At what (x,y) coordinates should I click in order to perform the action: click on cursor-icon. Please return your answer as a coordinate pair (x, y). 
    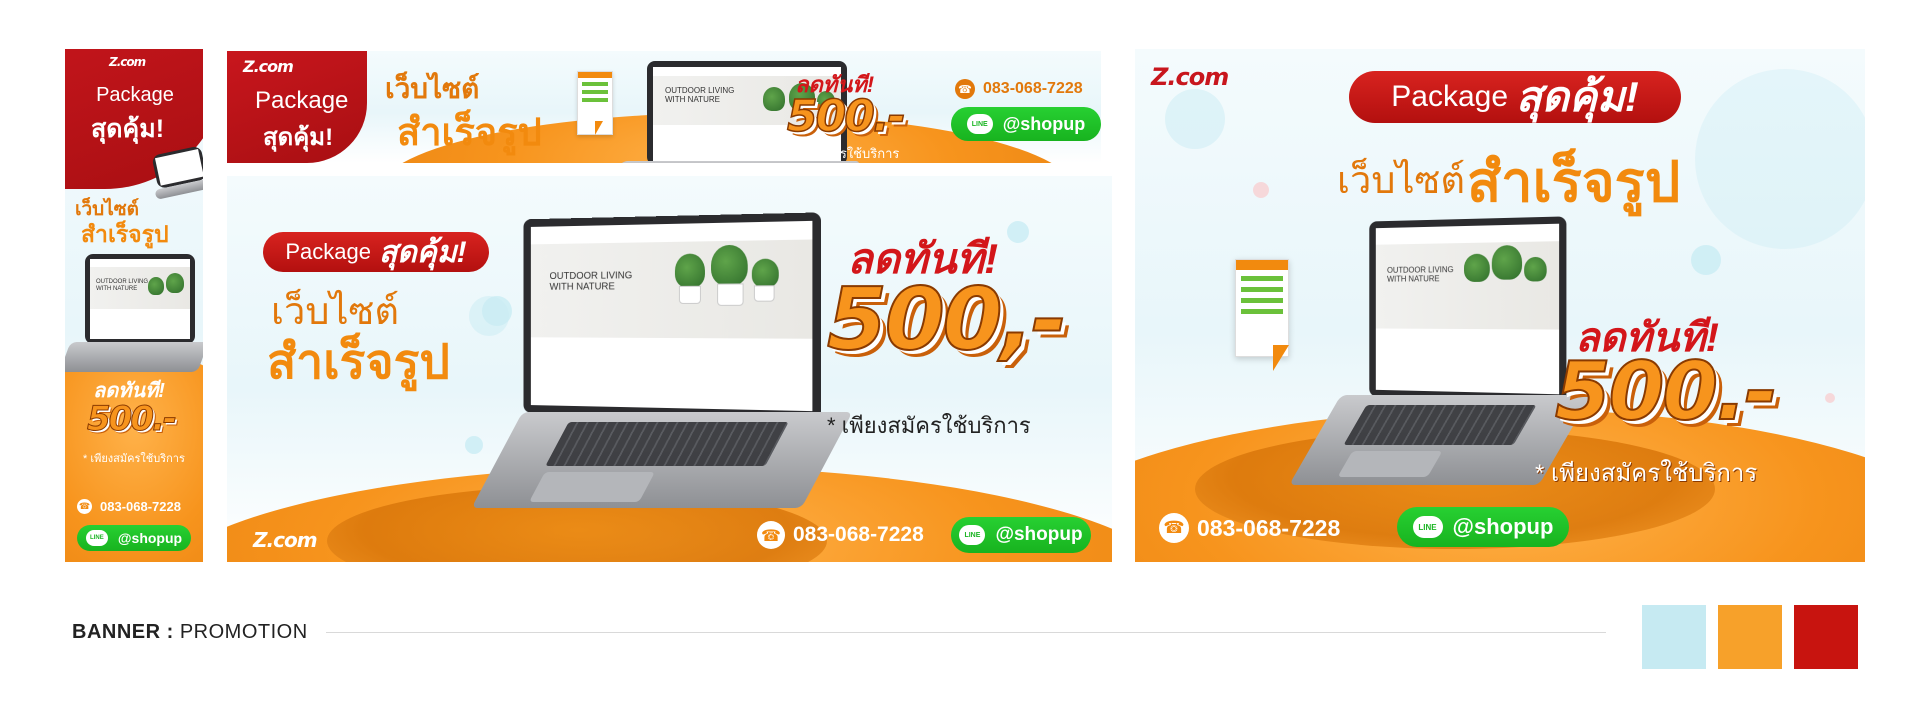
    Looking at the image, I should click on (599, 128).